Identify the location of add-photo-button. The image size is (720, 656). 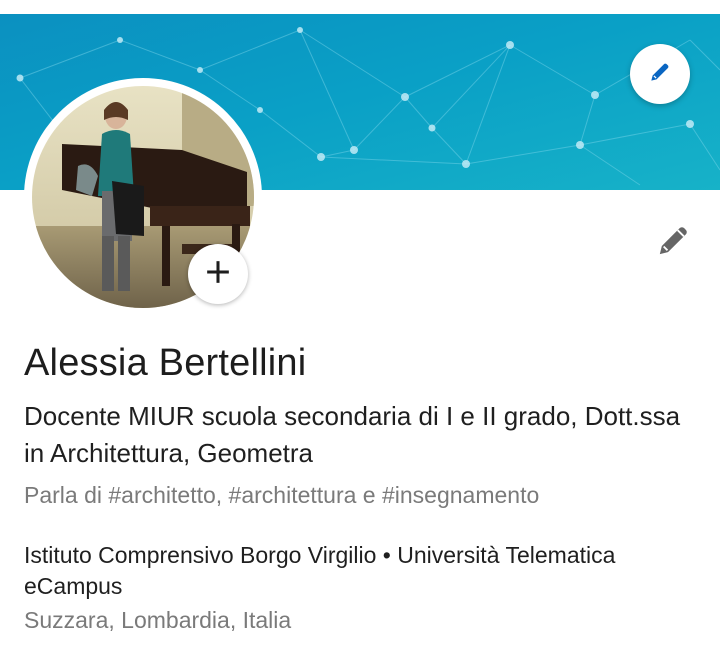
(218, 274).